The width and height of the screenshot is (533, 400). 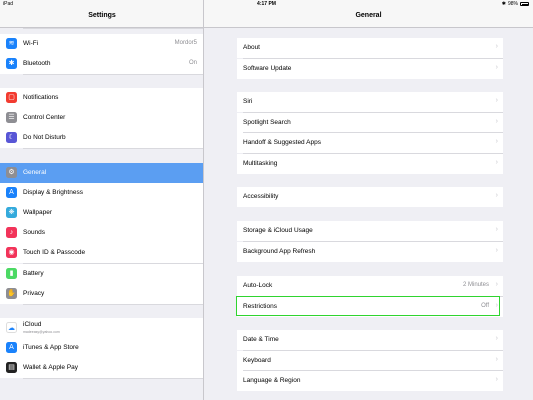 I want to click on settings-row-date-time: Date & Time ›, so click(x=370, y=340).